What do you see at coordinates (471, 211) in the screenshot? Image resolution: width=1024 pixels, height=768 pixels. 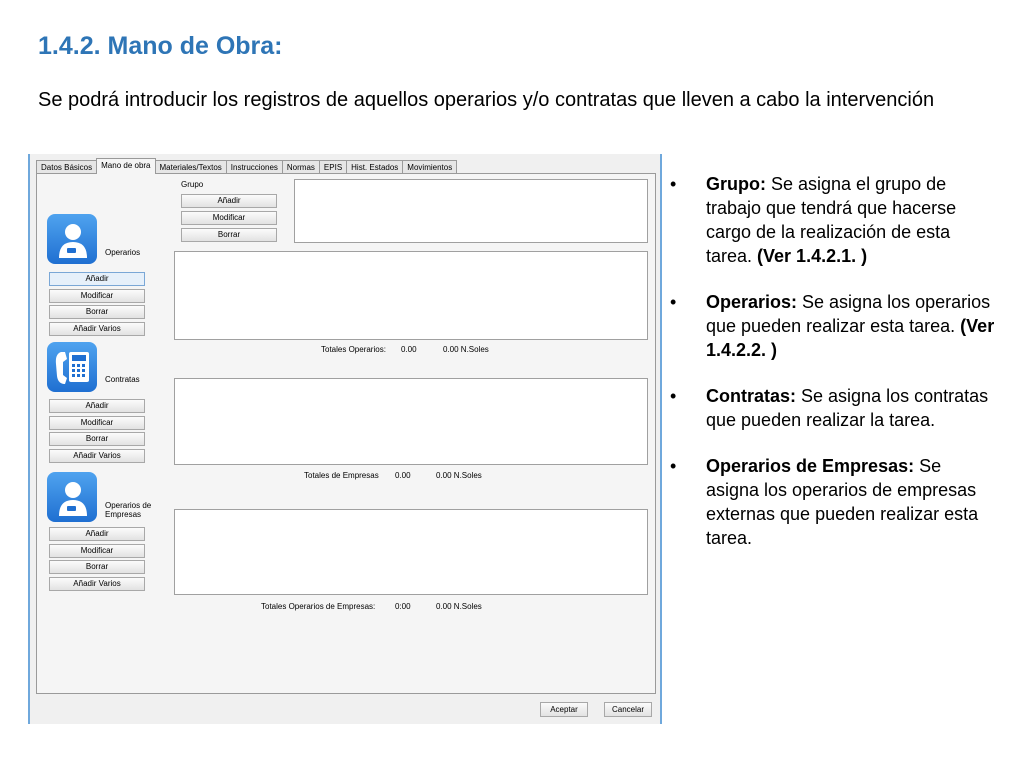 I see `grupo-list` at bounding box center [471, 211].